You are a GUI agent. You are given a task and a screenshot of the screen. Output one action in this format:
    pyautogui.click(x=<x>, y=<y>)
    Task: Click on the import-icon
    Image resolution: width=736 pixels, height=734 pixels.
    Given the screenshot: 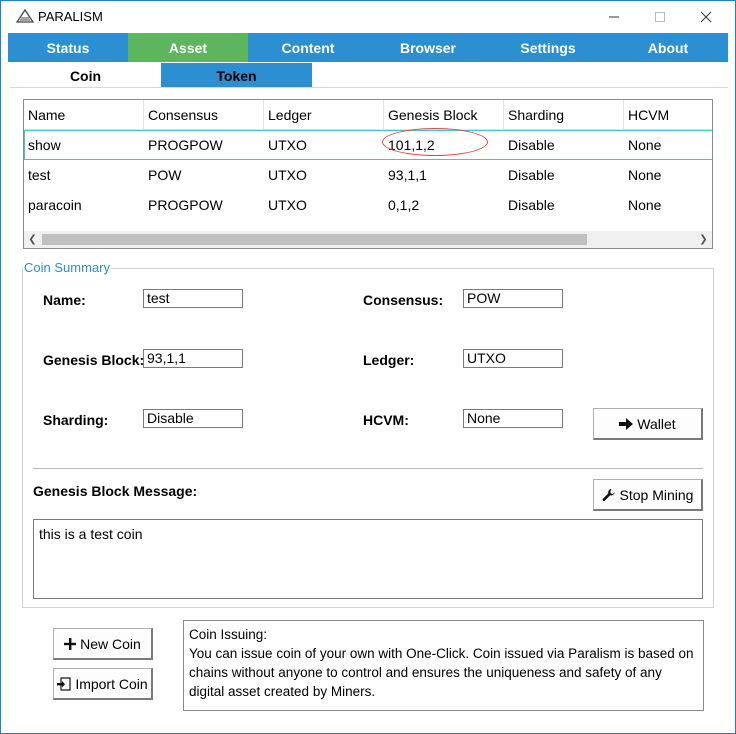 What is the action you would take?
    pyautogui.click(x=64, y=683)
    